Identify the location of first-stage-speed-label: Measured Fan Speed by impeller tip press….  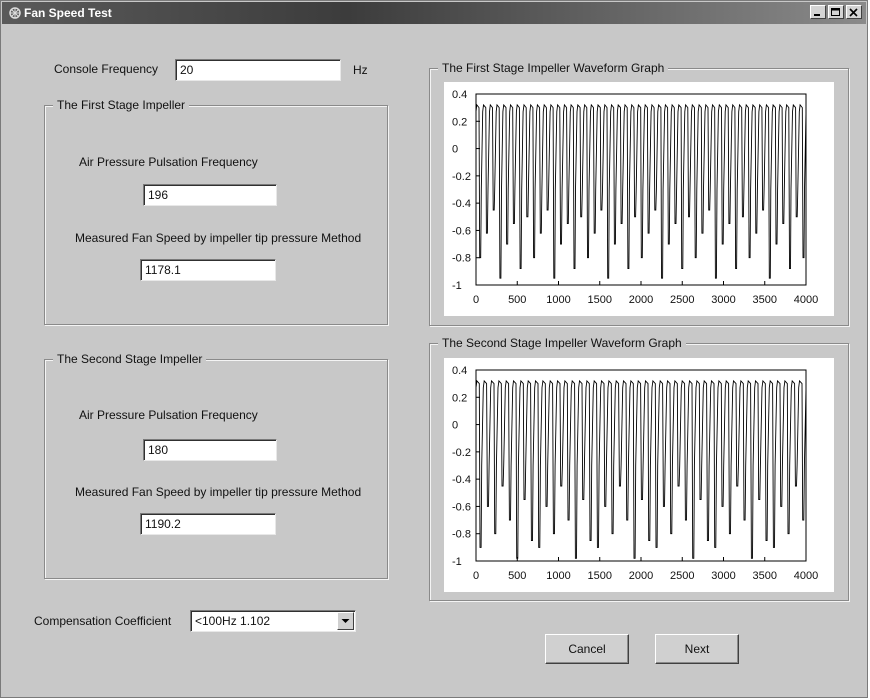
(218, 238).